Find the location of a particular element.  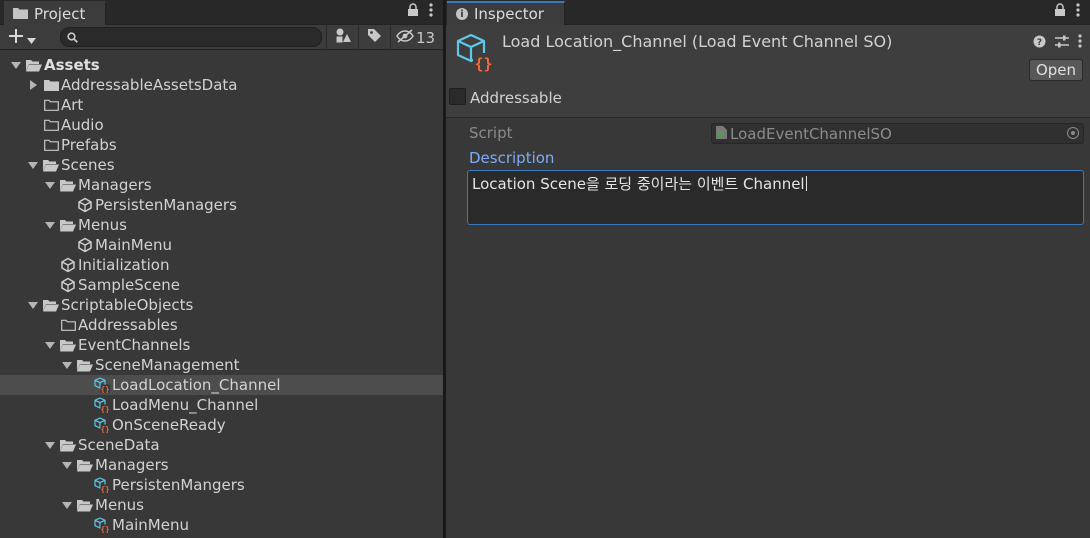

tree-row-label: Addressables is located at coordinates (128, 325).